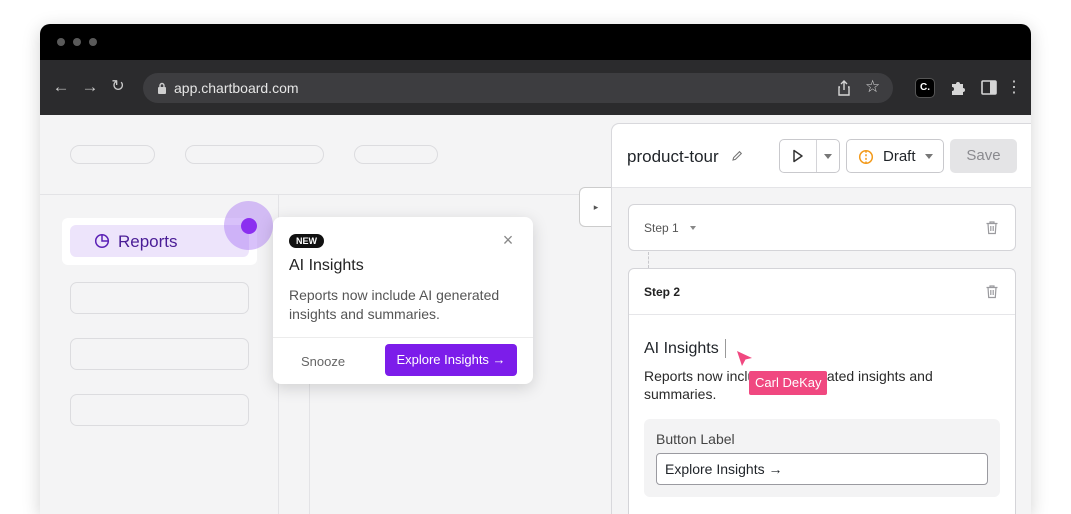  Describe the element at coordinates (508, 240) in the screenshot. I see `close-icon: ×` at that location.